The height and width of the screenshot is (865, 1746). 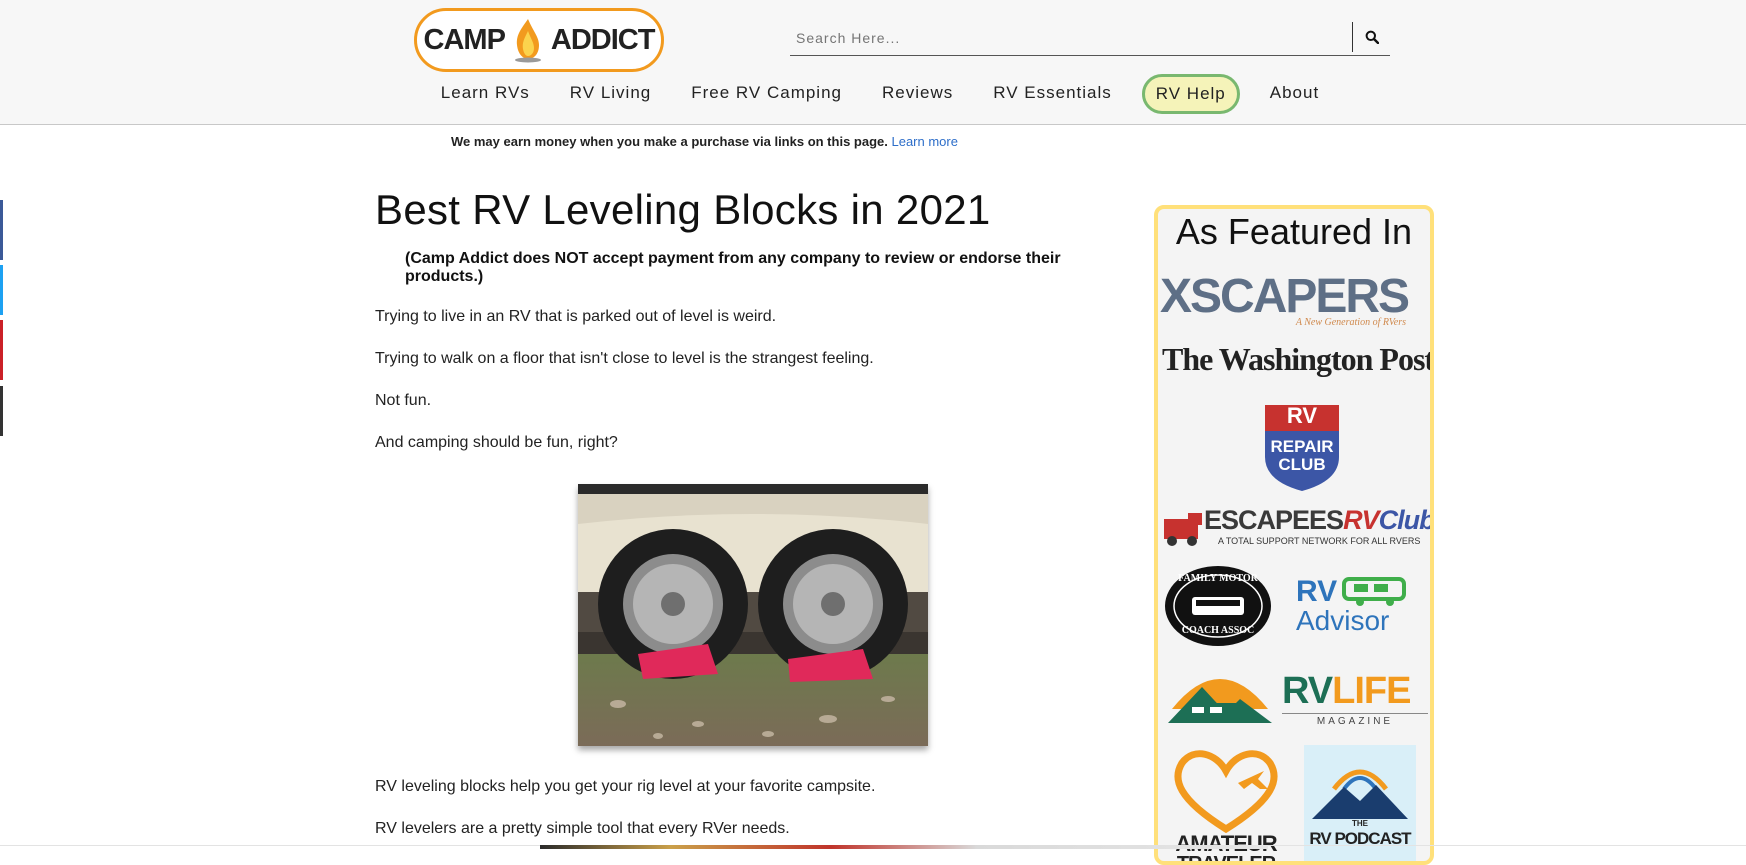 I want to click on nav-rv-help: RV Help, so click(x=1190, y=94).